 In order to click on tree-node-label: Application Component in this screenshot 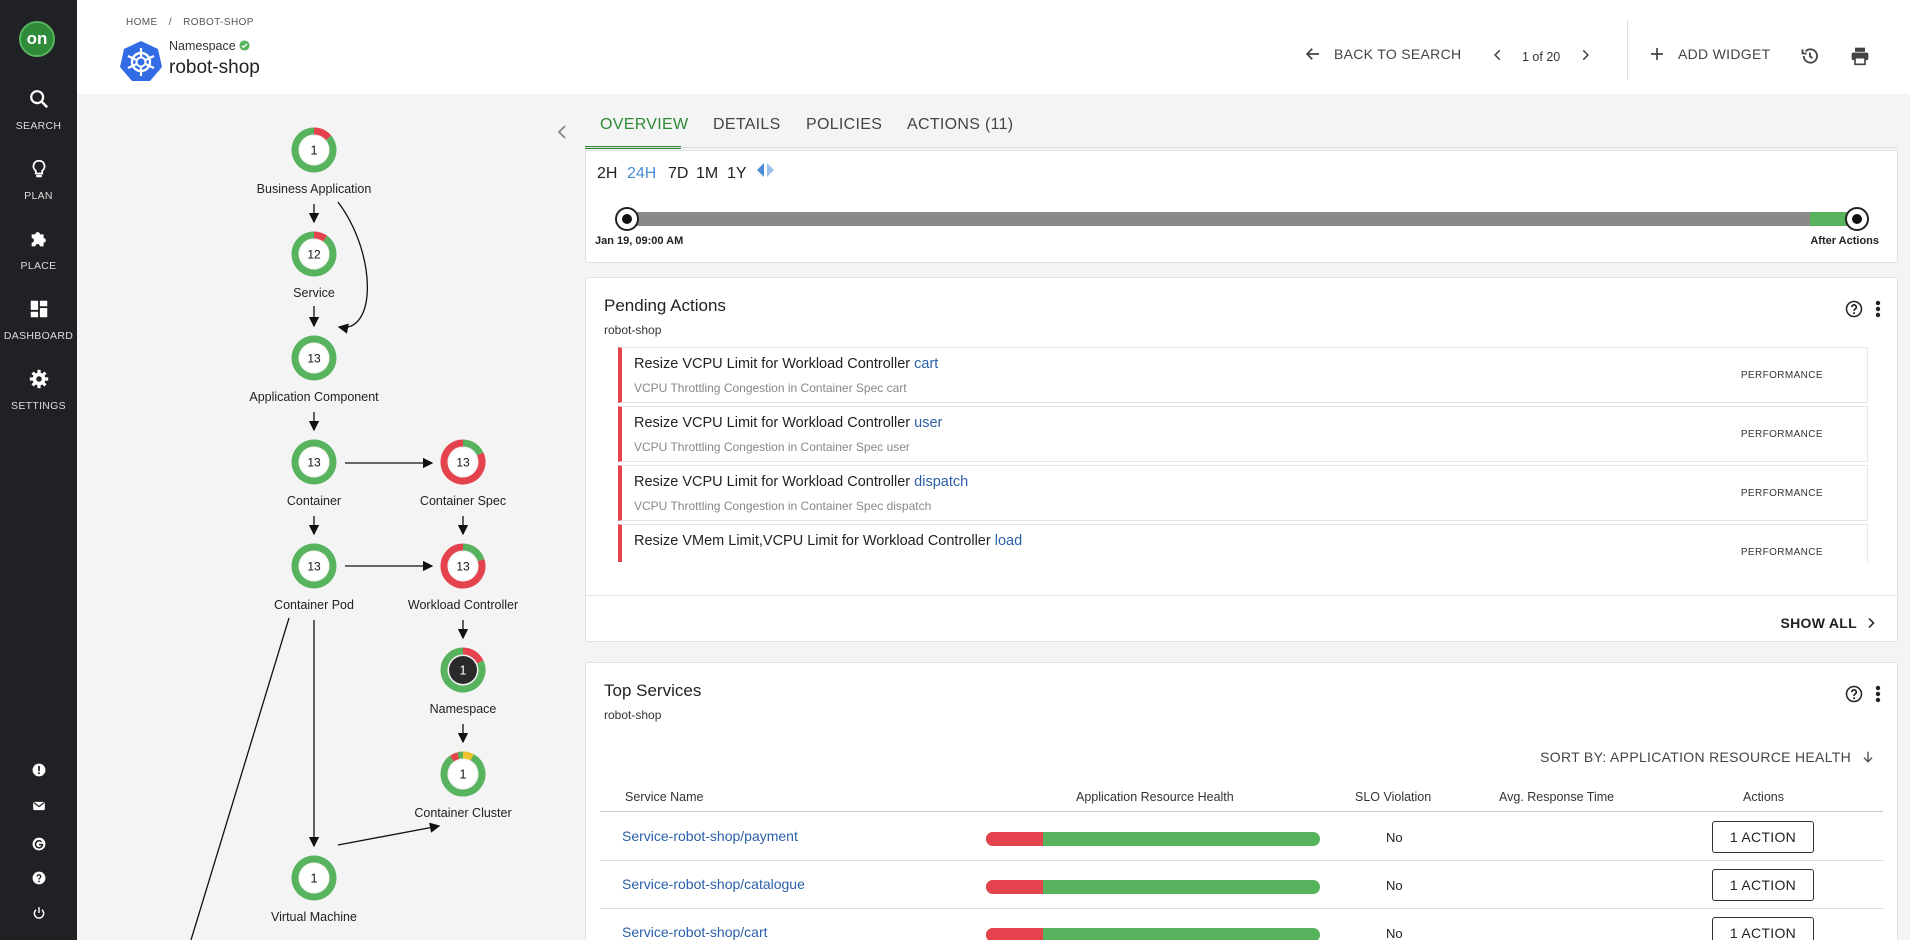, I will do `click(314, 397)`.